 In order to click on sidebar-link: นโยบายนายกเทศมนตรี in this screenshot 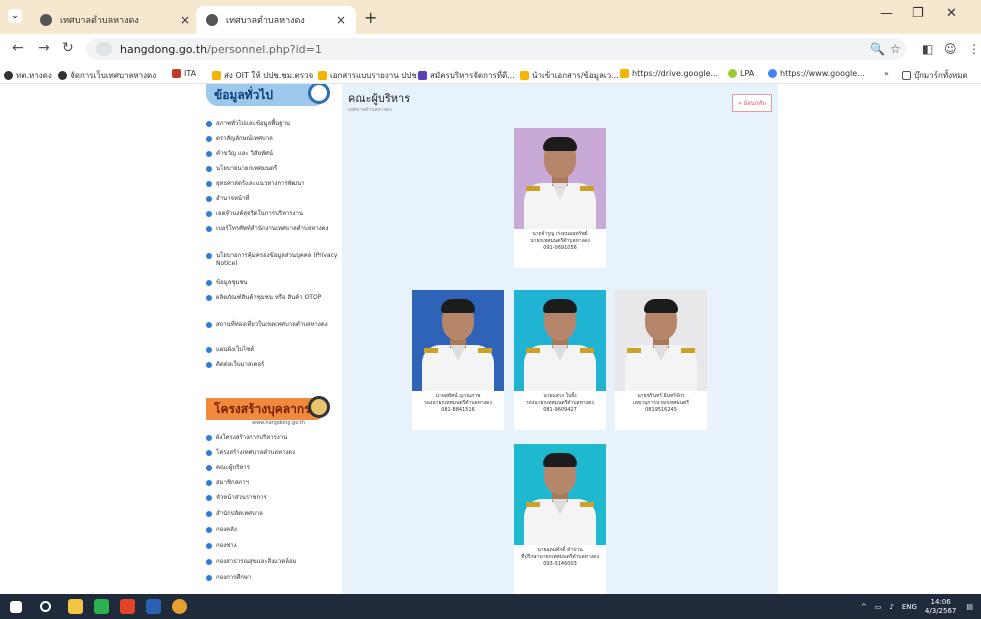, I will do `click(273, 169)`.